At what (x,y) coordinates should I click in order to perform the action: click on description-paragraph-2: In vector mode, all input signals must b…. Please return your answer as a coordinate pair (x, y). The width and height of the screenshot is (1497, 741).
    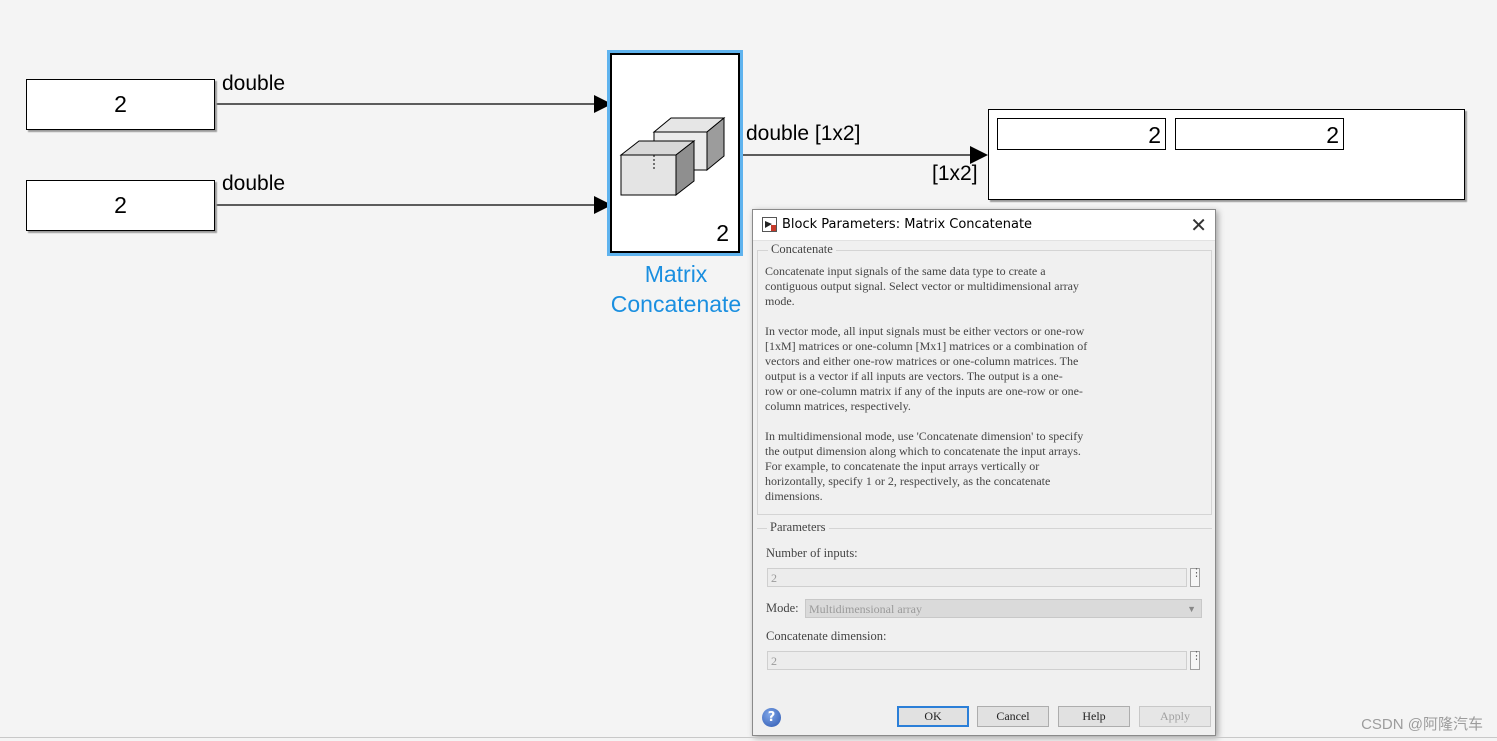
    Looking at the image, I should click on (926, 368).